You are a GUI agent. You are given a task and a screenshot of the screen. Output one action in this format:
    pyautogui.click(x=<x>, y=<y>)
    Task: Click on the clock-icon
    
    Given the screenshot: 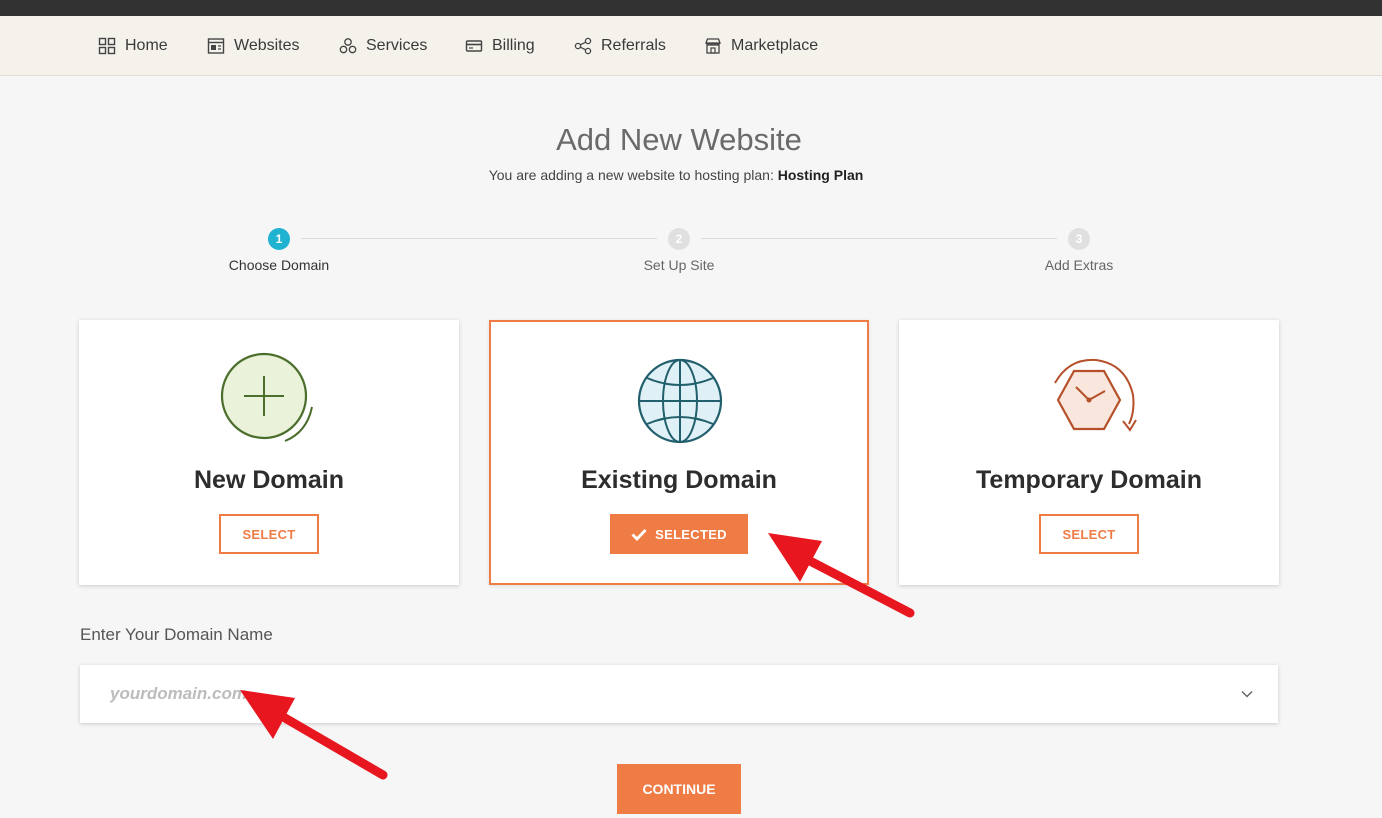 What is the action you would take?
    pyautogui.click(x=1095, y=395)
    